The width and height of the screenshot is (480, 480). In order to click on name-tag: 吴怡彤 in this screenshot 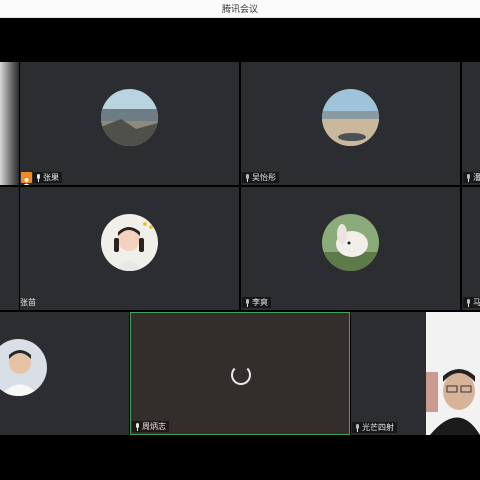, I will do `click(260, 177)`.